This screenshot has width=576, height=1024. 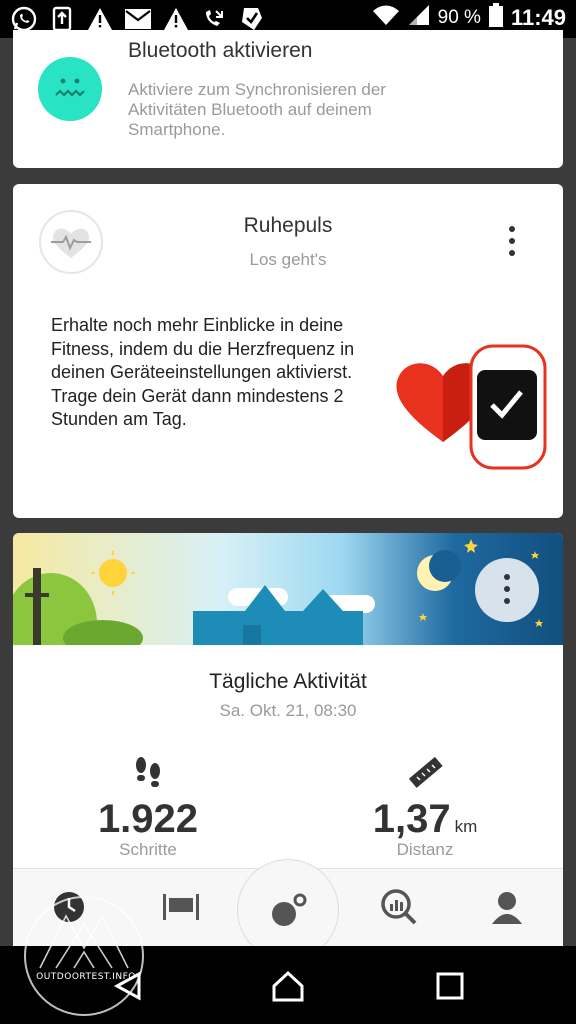 I want to click on wifi-icon, so click(x=386, y=18).